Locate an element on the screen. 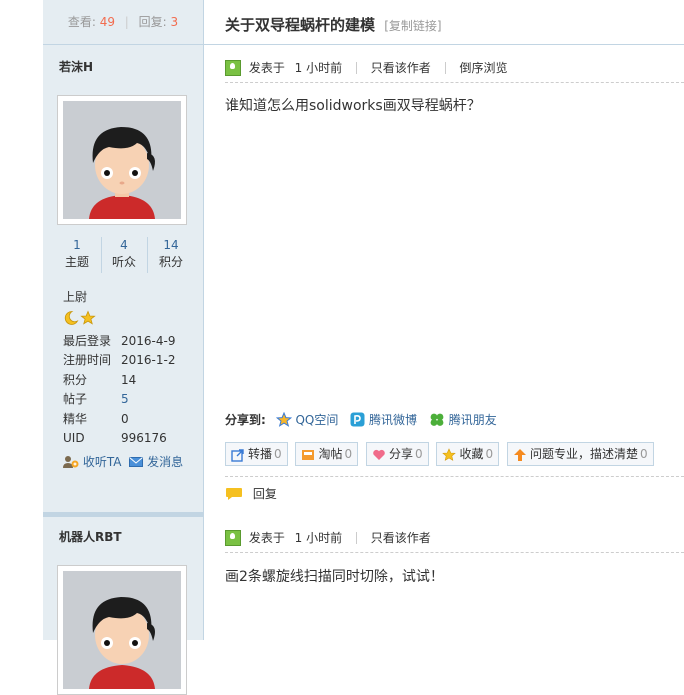 This screenshot has width=684, height=695. author-stats: 1 主题 4 听众 14 积分 is located at coordinates (124, 255).